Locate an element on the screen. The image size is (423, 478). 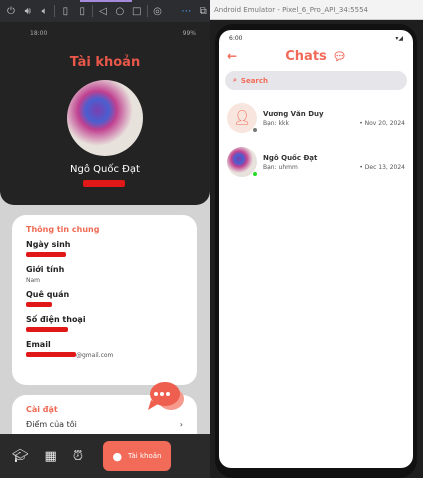
chat-date: • Dec 13, 2024 is located at coordinates (382, 167).